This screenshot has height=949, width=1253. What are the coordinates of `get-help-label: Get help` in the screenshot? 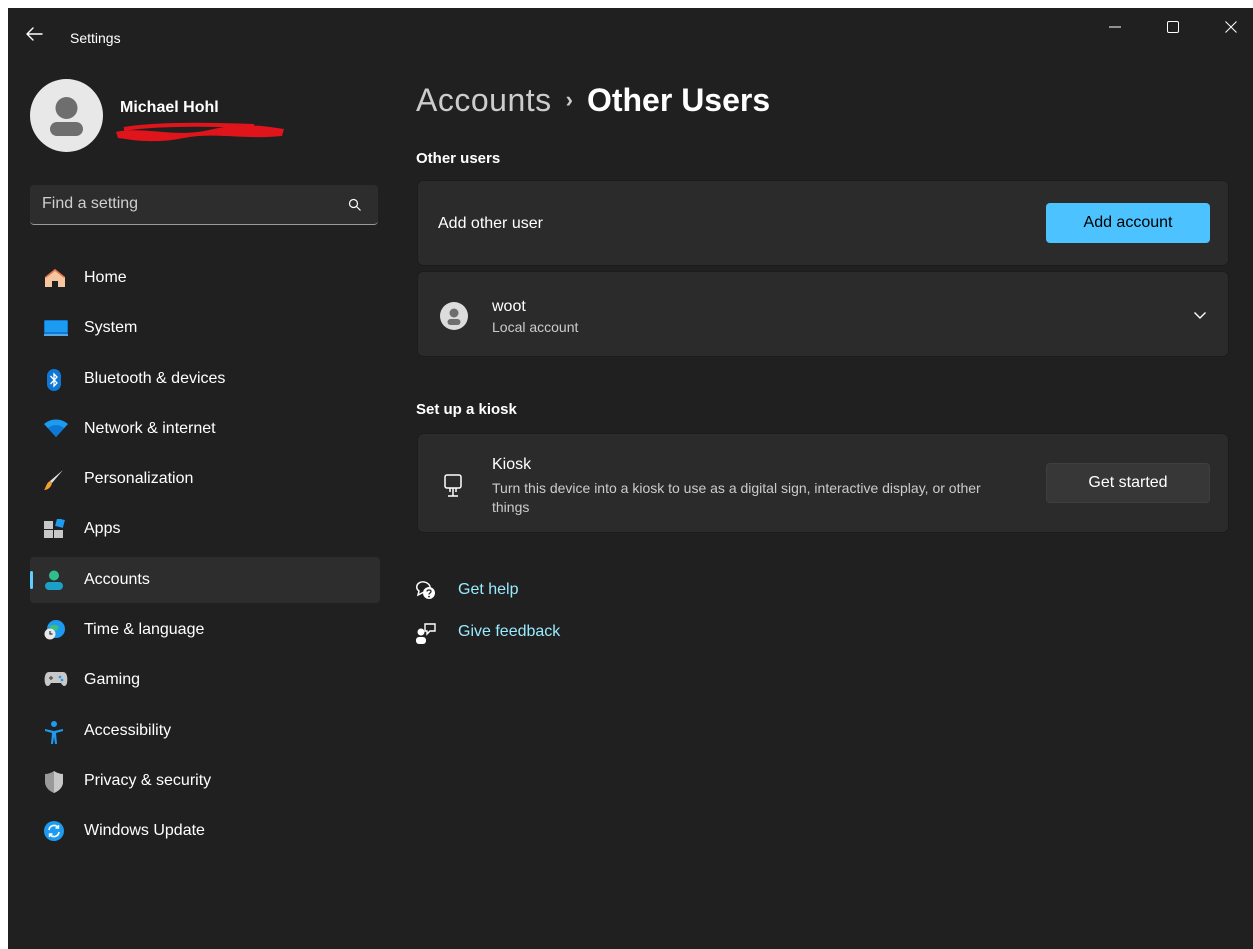 It's located at (488, 590).